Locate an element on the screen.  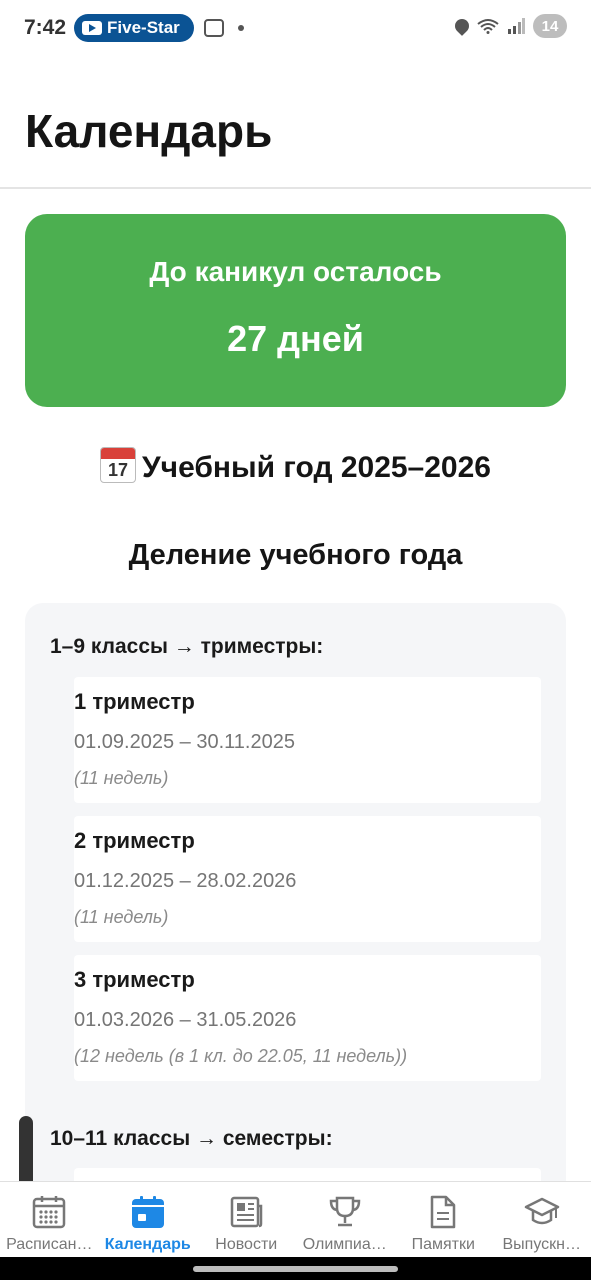
calendar-grid-icon is located at coordinates (49, 1212).